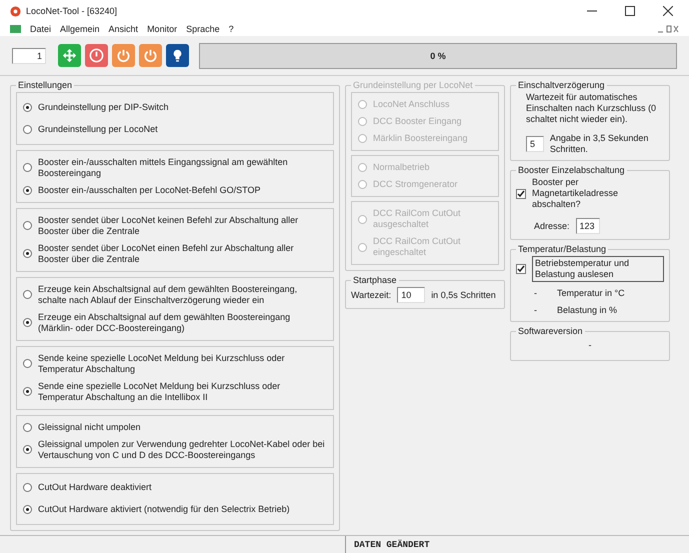 Image resolution: width=689 pixels, height=553 pixels. I want to click on radio-option: Grundeinstellung per LocoNet, so click(175, 129).